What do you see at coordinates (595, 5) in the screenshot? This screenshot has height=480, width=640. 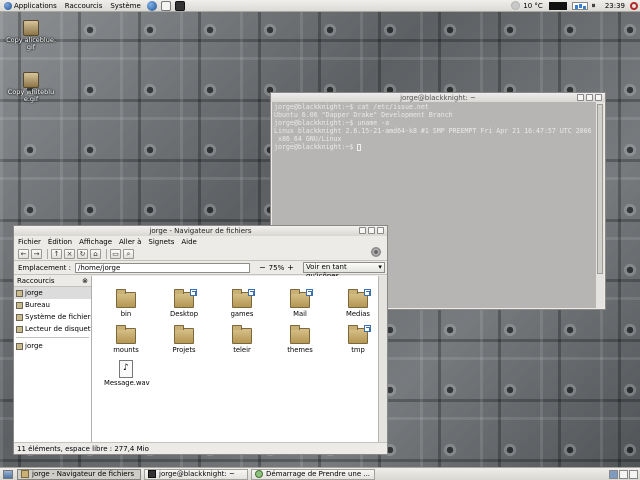 I see `volume-icon` at bounding box center [595, 5].